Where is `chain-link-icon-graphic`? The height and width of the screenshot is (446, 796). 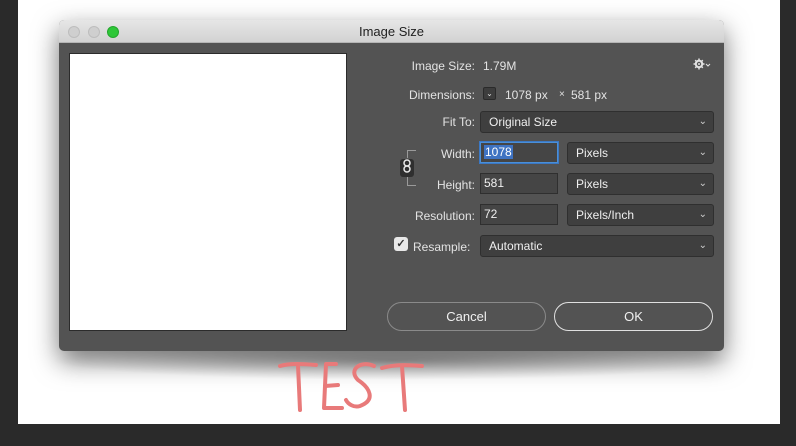 chain-link-icon-graphic is located at coordinates (407, 166).